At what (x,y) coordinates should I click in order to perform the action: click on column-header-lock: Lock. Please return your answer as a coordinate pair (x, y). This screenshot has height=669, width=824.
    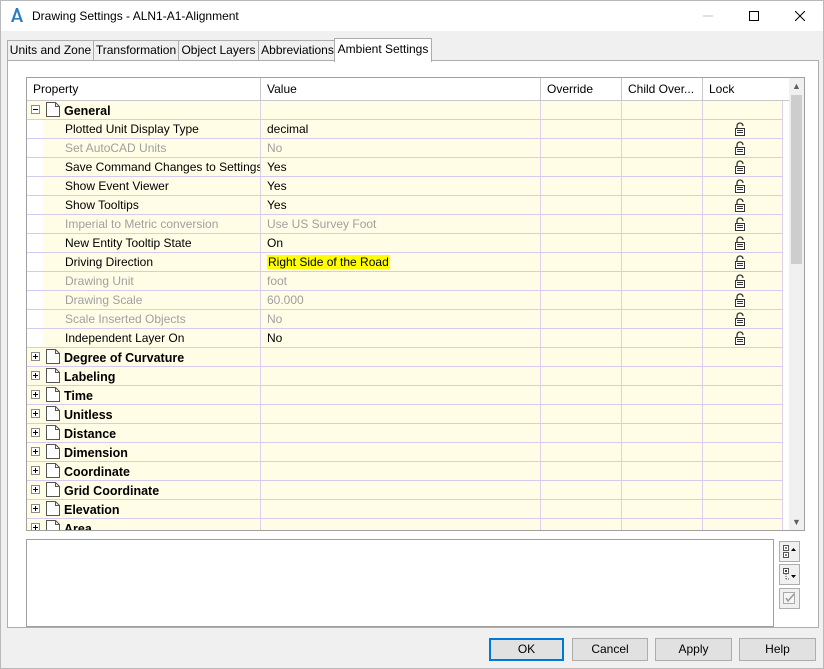
    Looking at the image, I should click on (746, 89).